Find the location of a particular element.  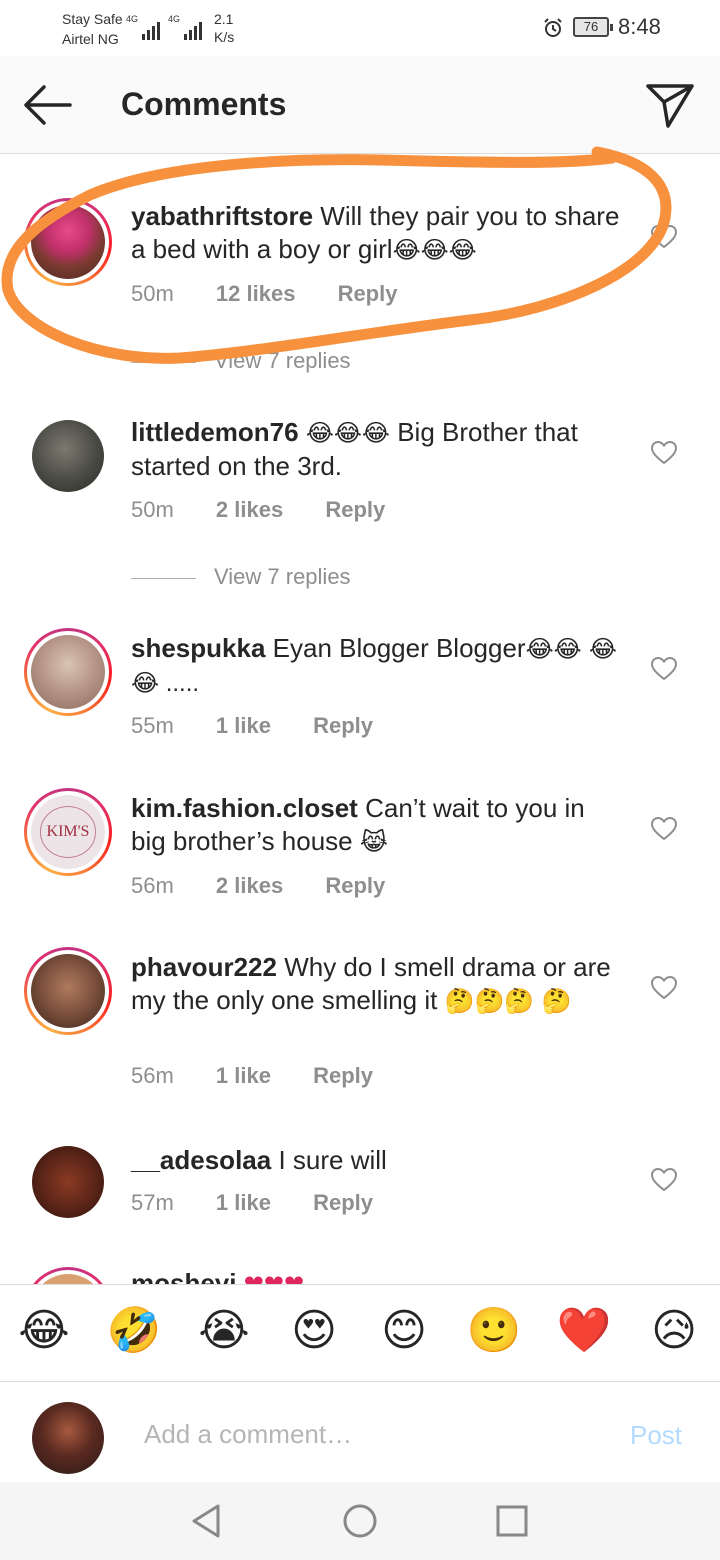

emoji-button: 🤣 is located at coordinates (134, 1331).